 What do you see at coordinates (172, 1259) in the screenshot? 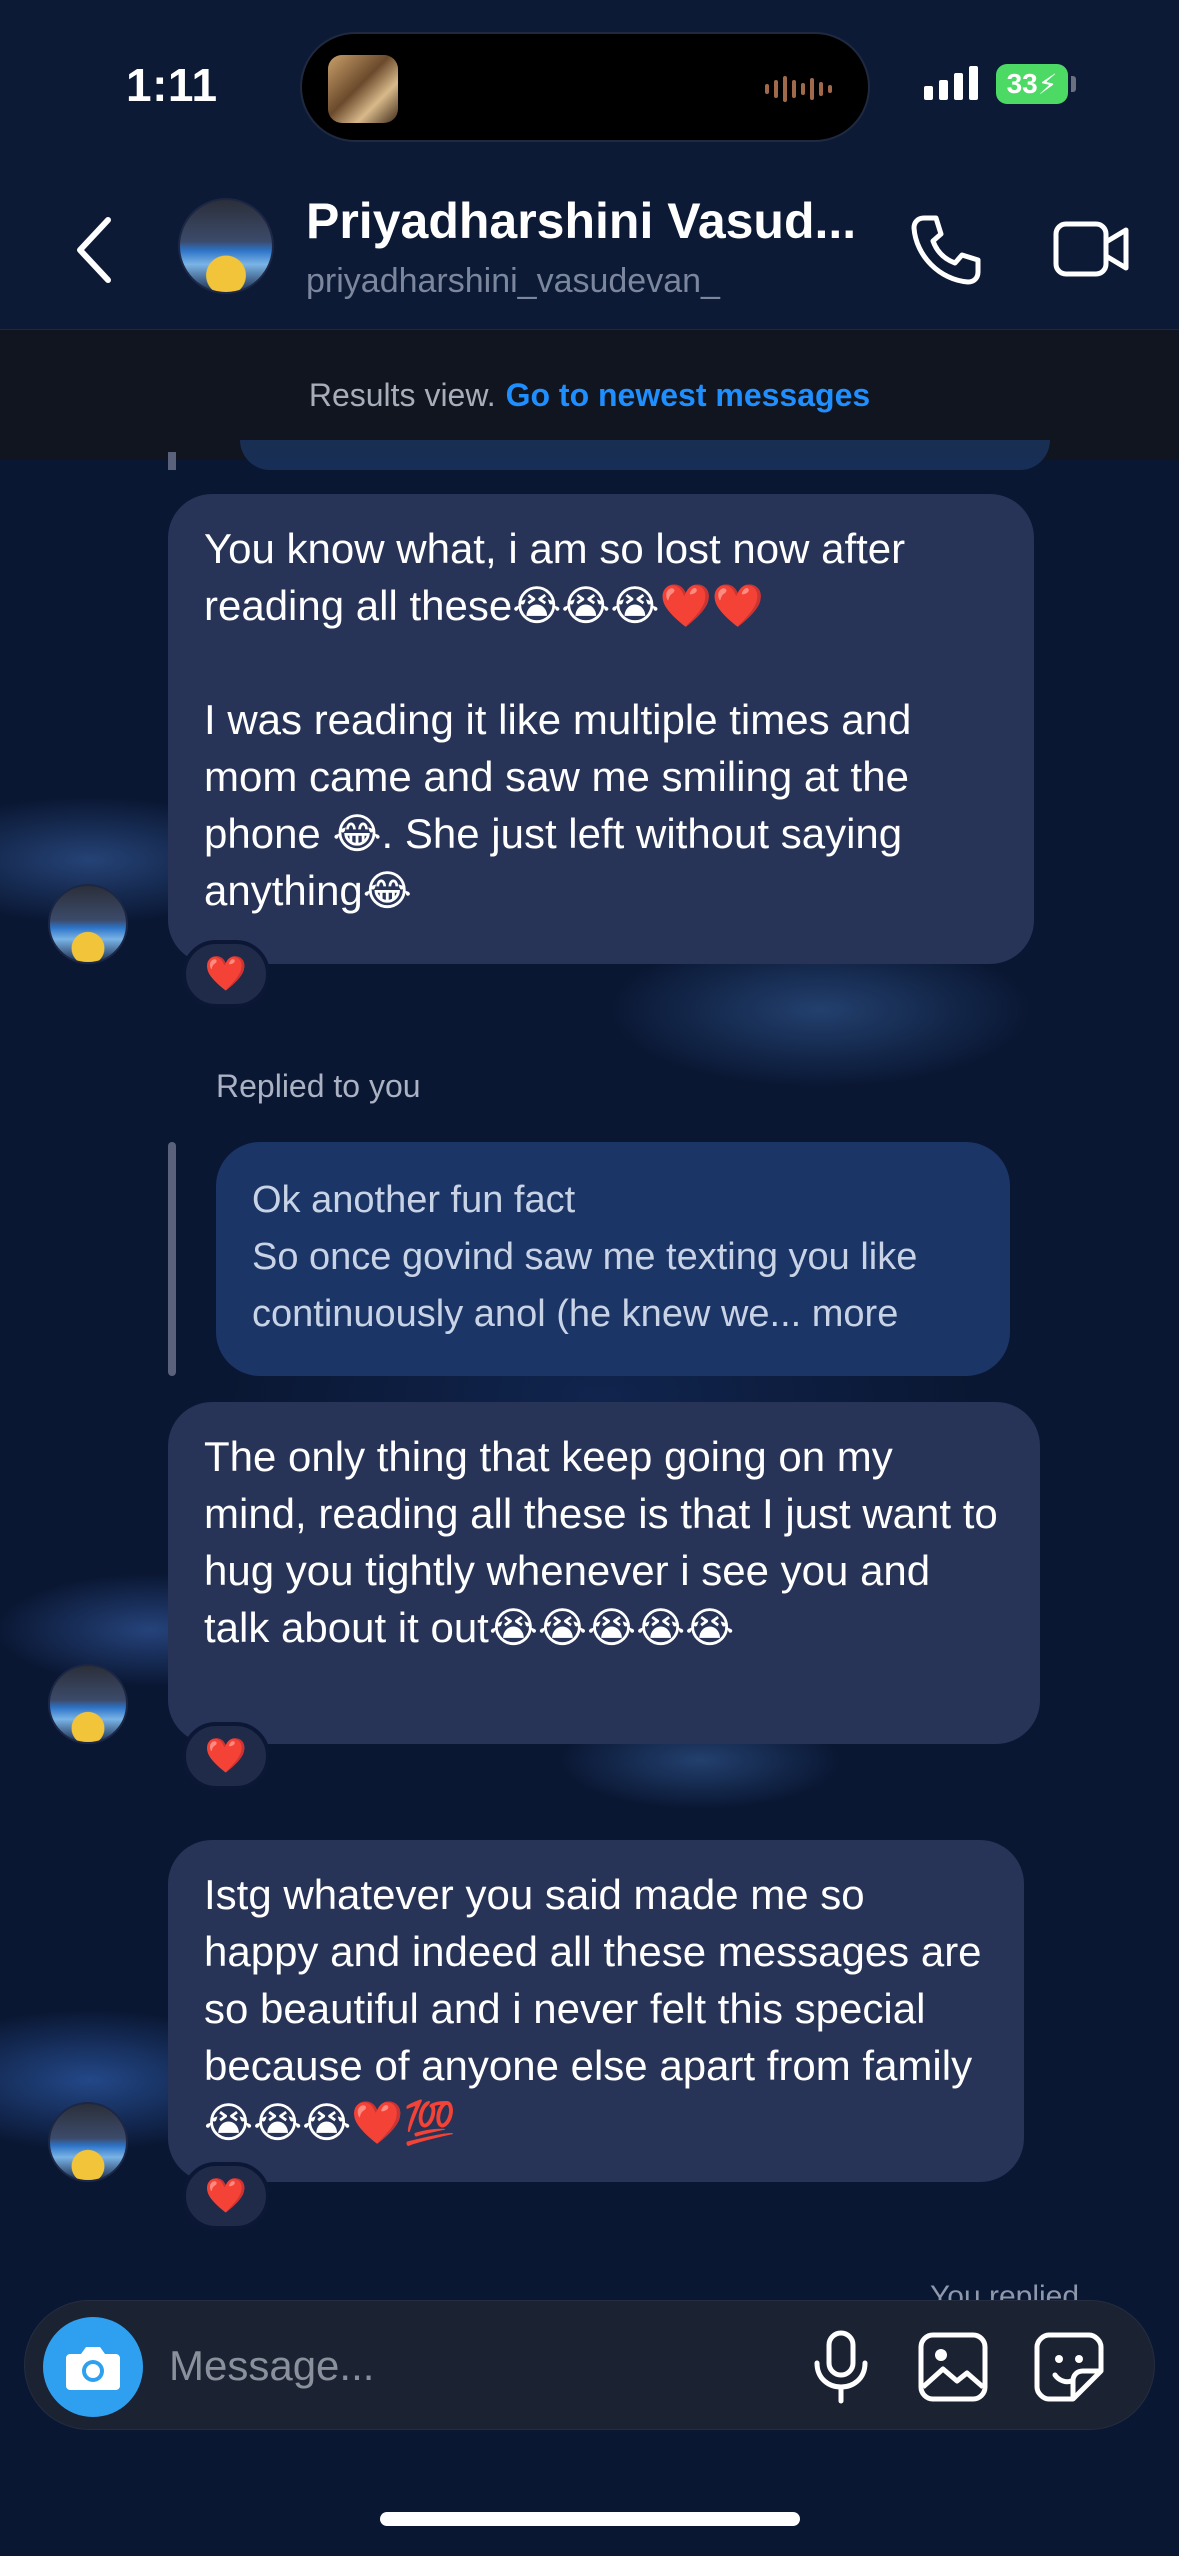
I see `reply-quote-bar` at bounding box center [172, 1259].